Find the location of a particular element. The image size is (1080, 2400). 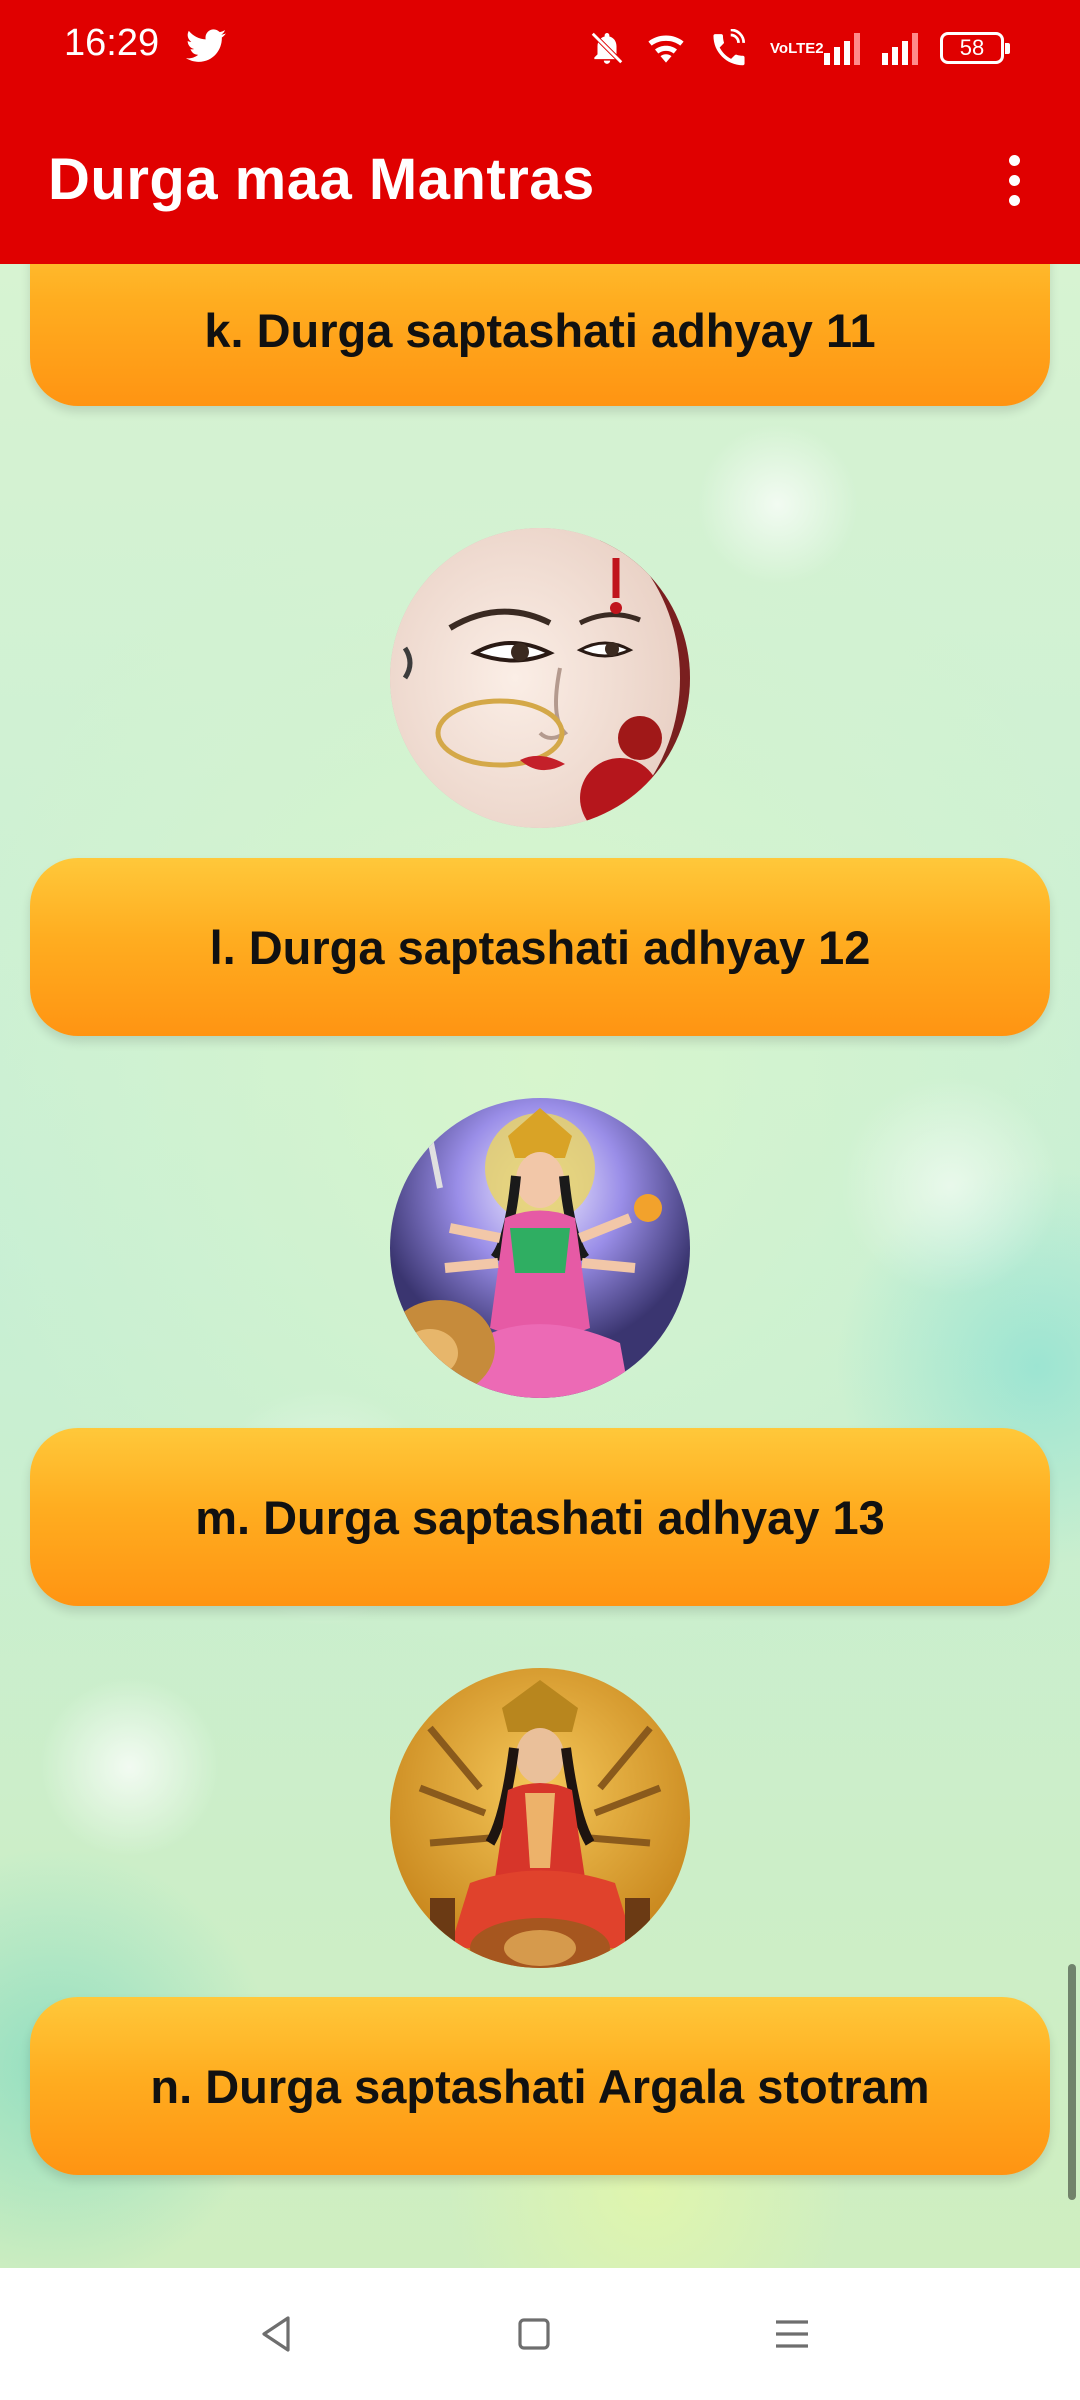

recents-icon is located at coordinates (792, 2334).